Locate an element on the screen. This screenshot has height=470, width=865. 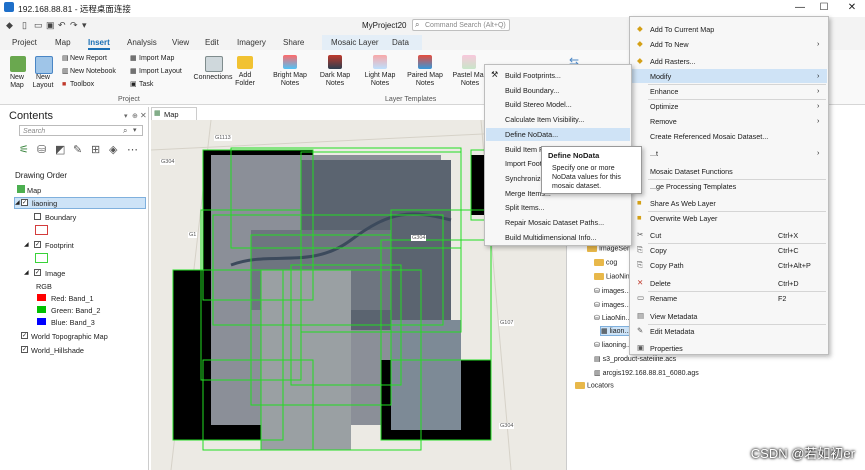
import-map-button: Import Map is located at coordinates (156, 59).